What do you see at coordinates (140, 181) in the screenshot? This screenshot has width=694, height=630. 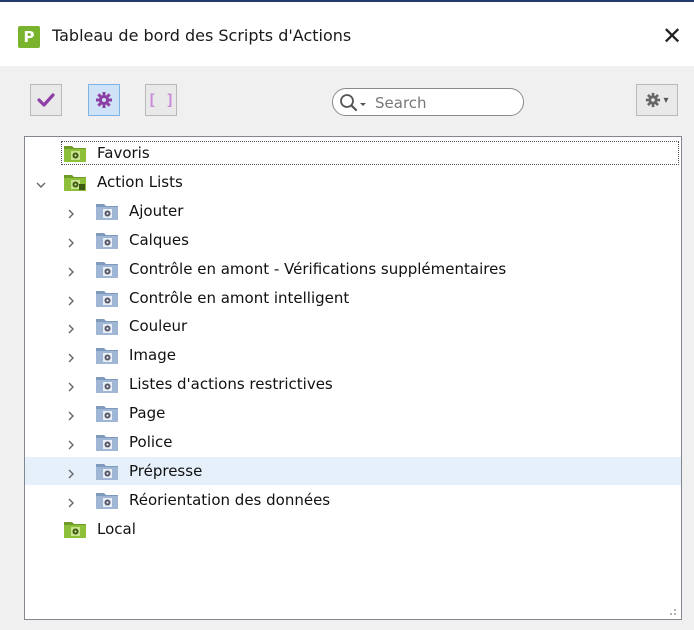 I see `tree-item-label: Action Lists` at bounding box center [140, 181].